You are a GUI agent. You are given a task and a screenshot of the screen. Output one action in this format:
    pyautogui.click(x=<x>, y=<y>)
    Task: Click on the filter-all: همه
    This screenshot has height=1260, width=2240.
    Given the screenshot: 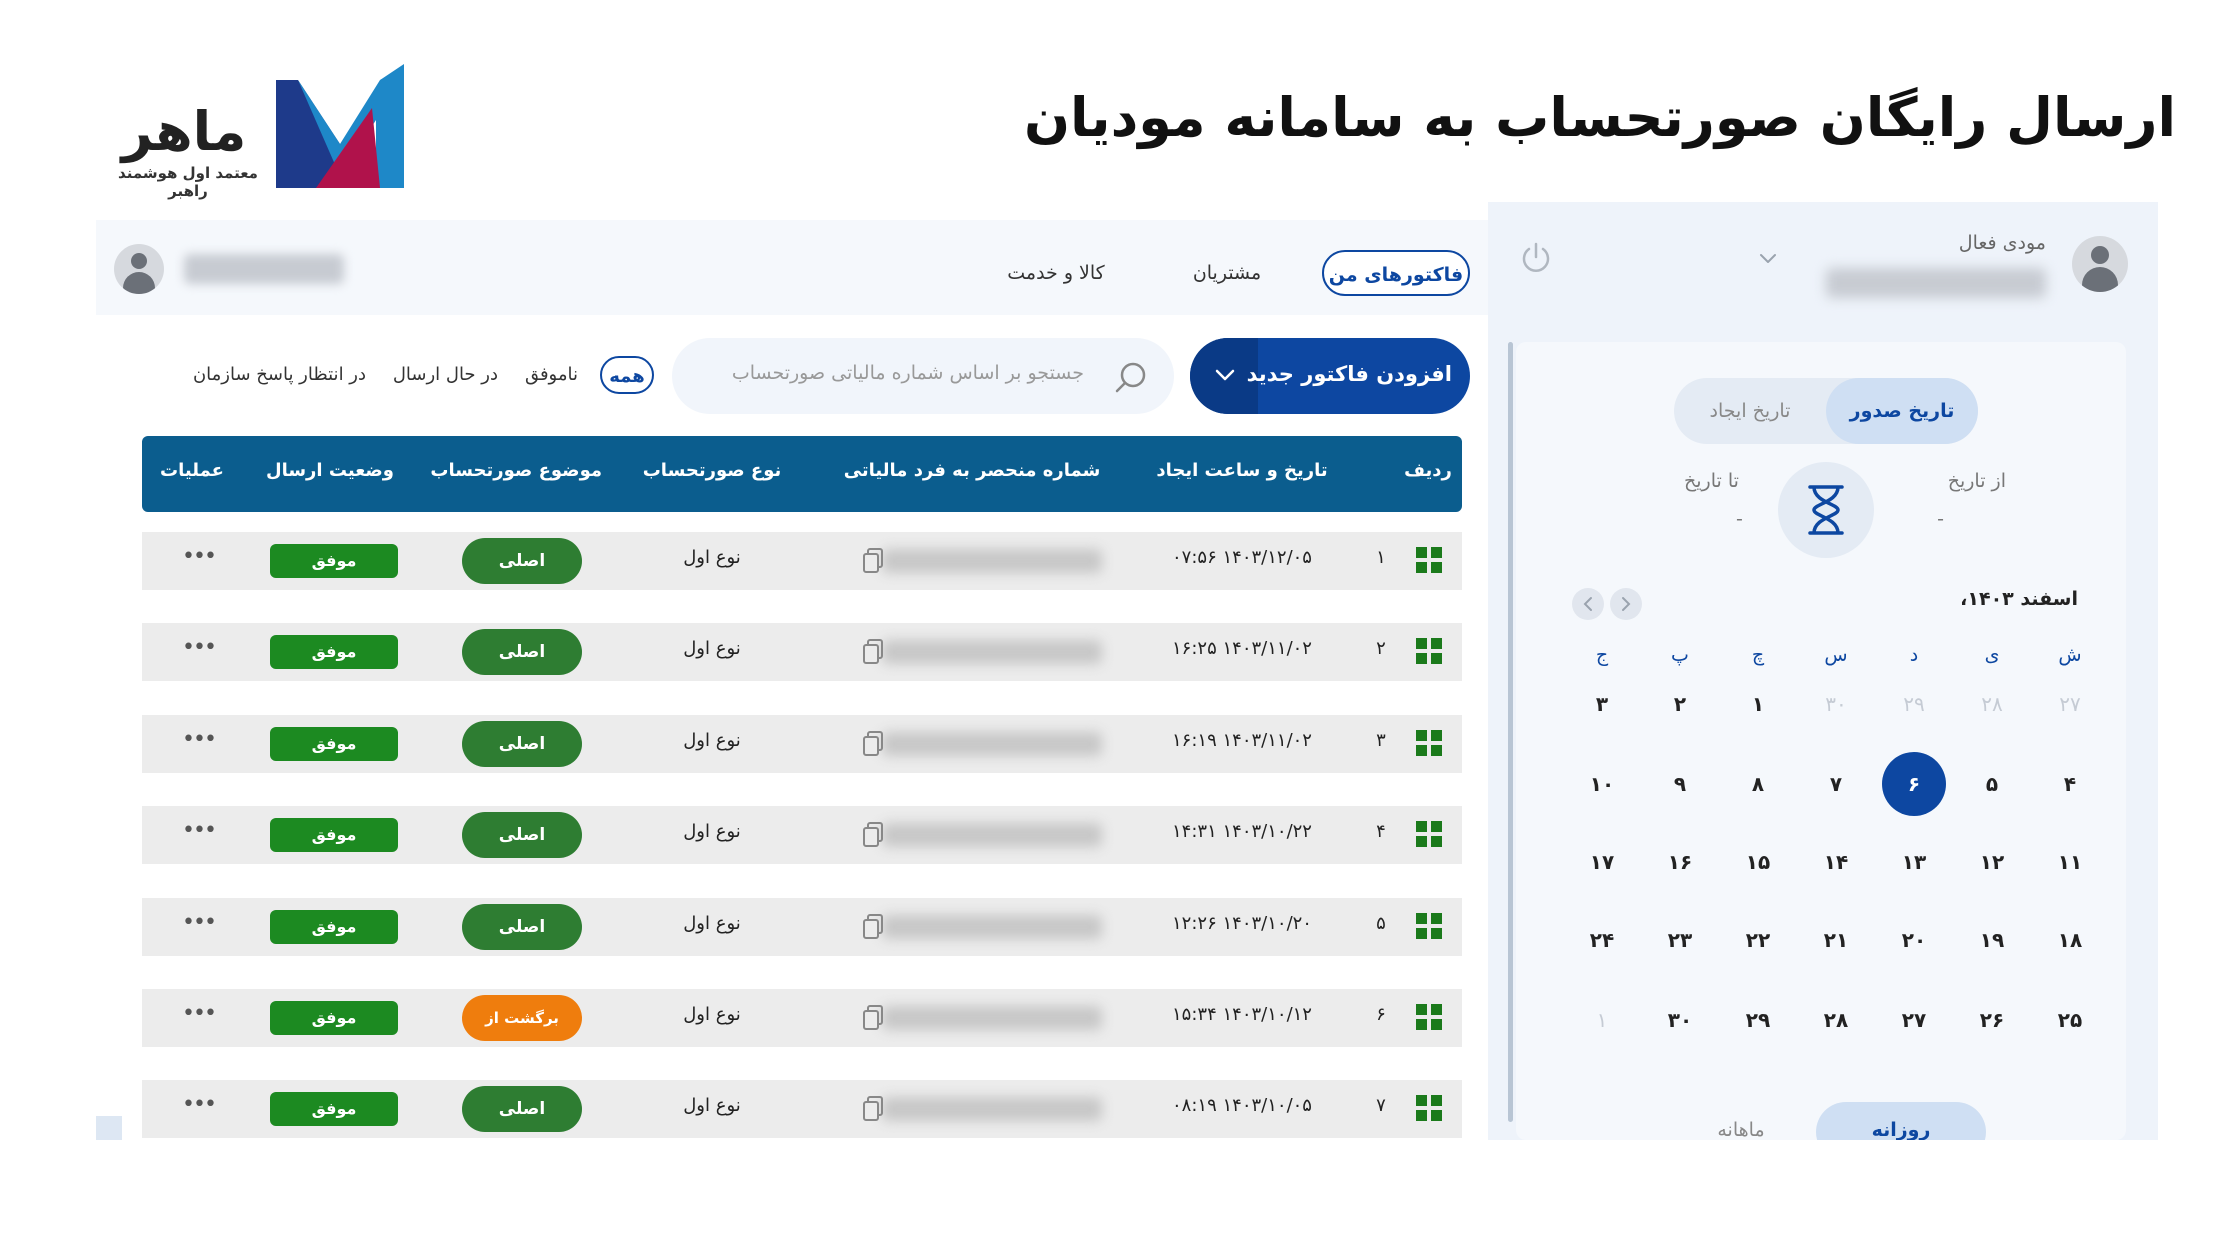 What is the action you would take?
    pyautogui.click(x=627, y=375)
    